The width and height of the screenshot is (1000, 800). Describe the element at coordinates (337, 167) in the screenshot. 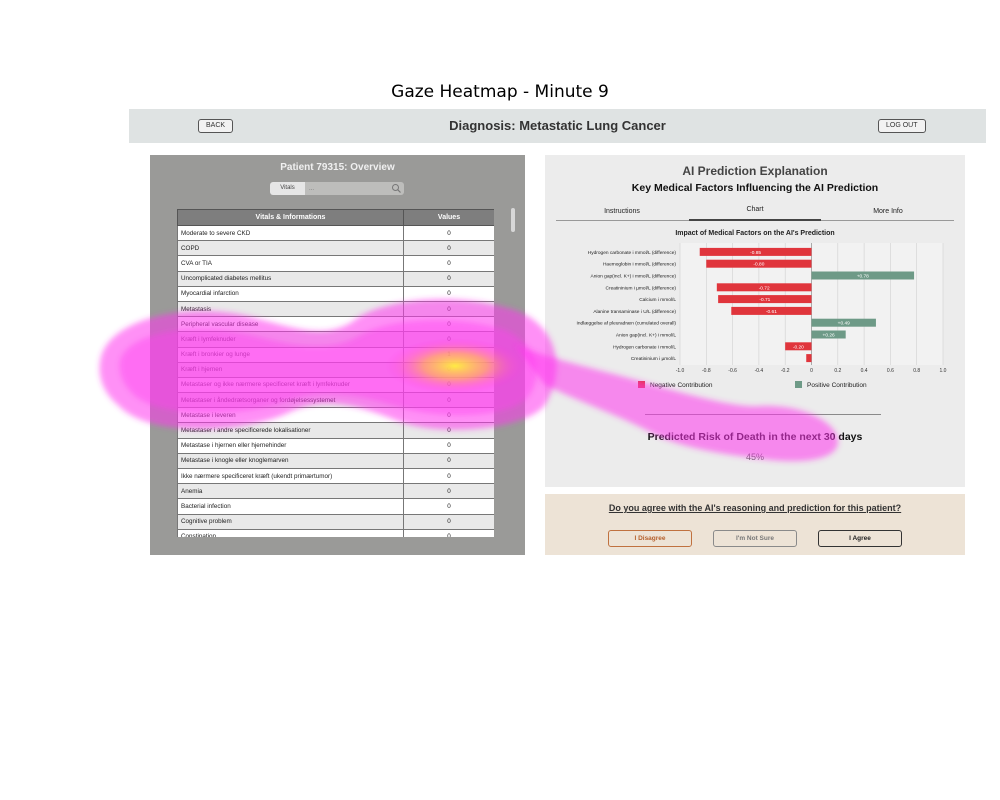

I see `patient-title: Patient 79315: Overview` at that location.